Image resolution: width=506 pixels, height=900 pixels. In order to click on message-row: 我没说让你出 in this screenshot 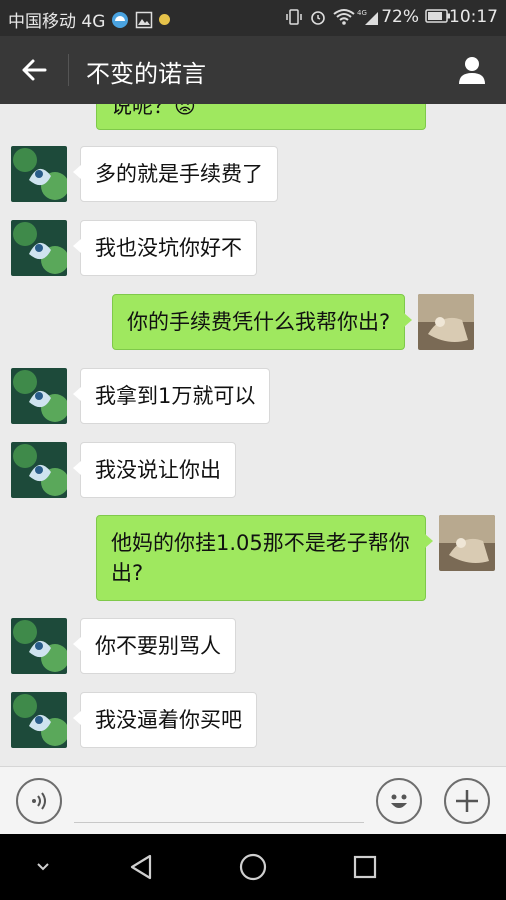, I will do `click(123, 470)`.